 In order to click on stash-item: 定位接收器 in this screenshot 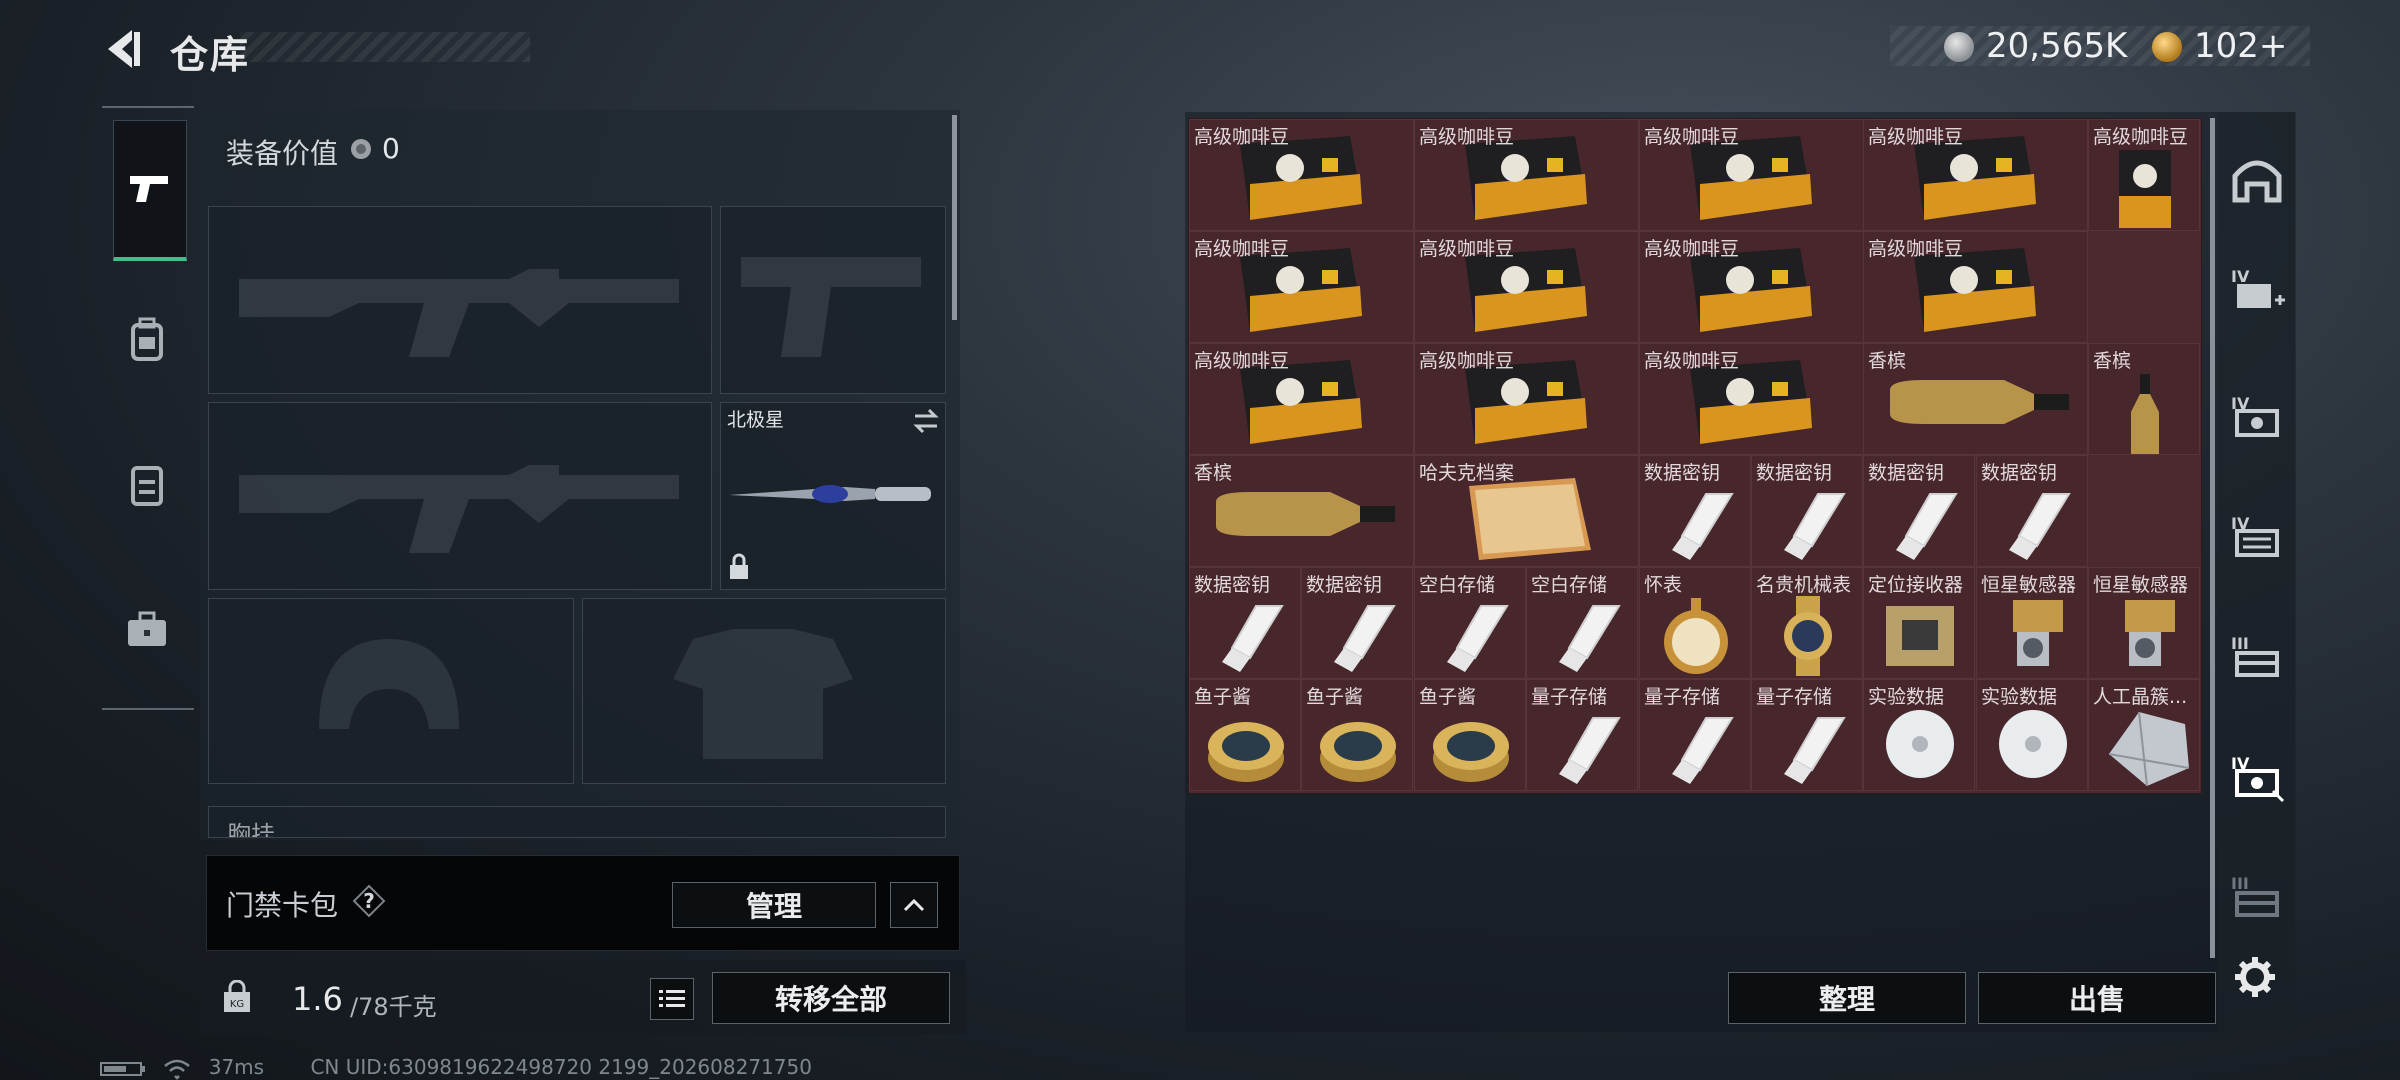, I will do `click(1919, 623)`.